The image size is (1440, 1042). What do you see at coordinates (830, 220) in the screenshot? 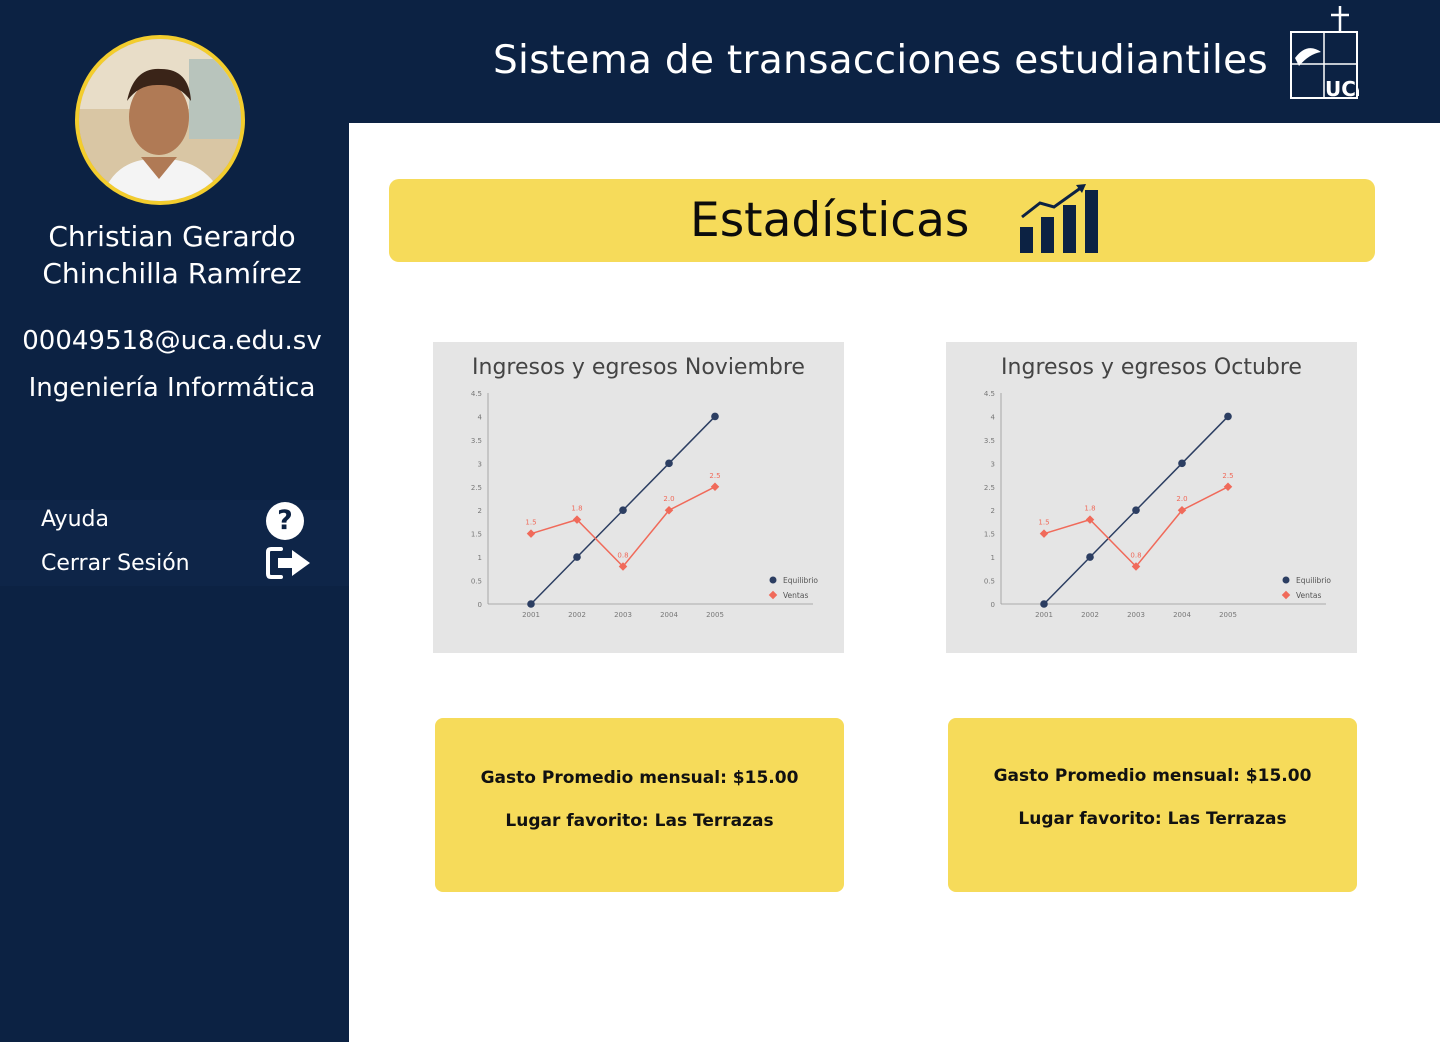
I see `stats-title: Estadísticas` at bounding box center [830, 220].